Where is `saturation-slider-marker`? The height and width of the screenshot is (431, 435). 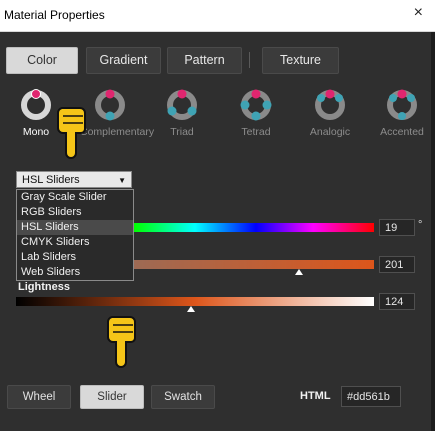 saturation-slider-marker is located at coordinates (298, 272).